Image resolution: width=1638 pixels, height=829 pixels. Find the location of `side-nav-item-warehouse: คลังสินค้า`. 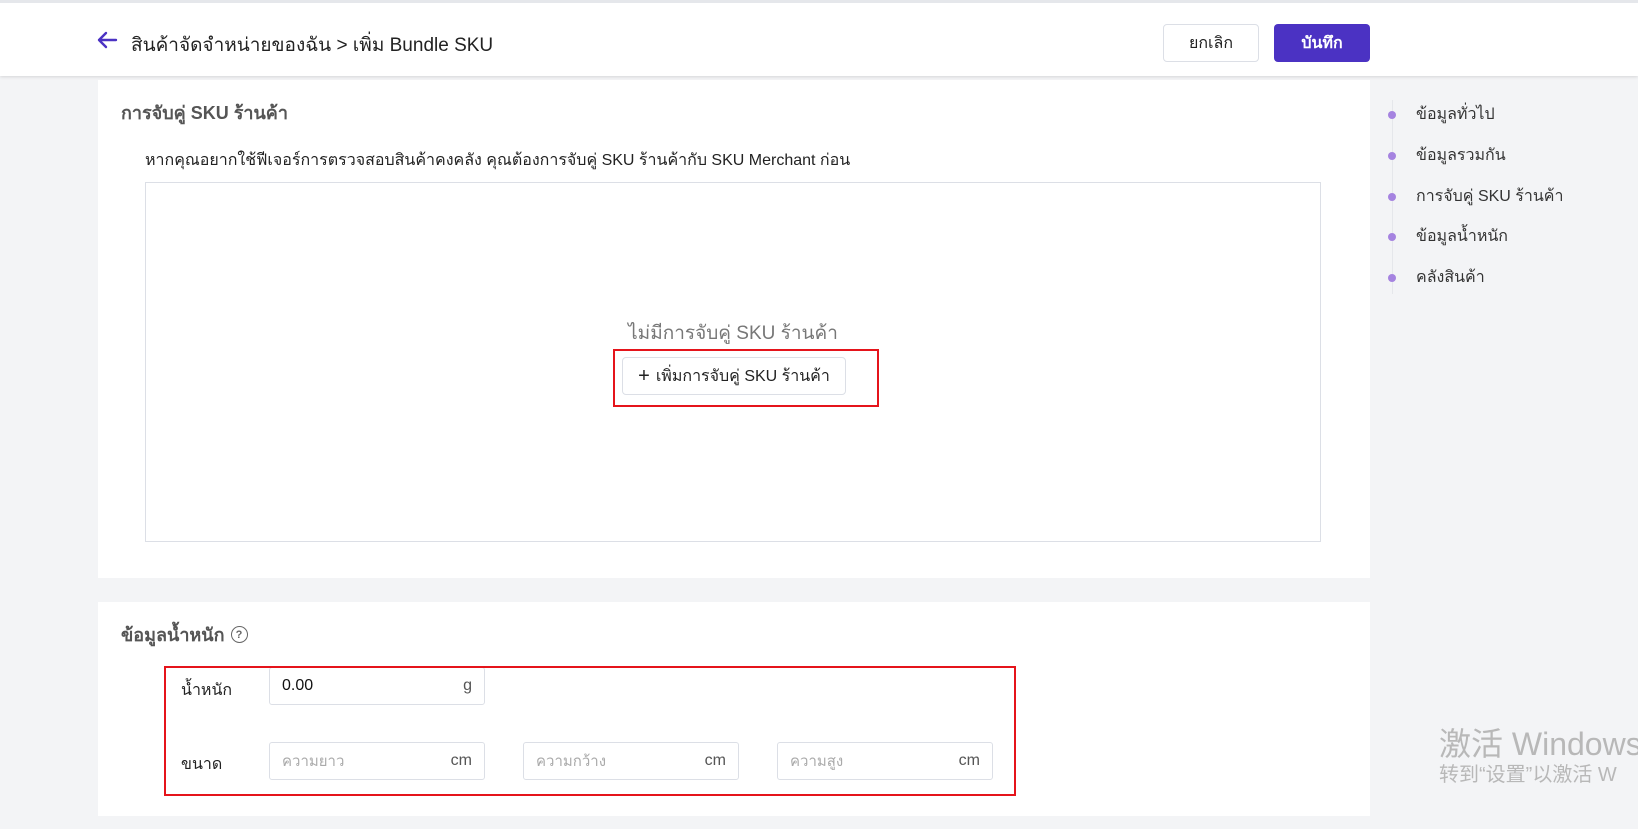

side-nav-item-warehouse: คลังสินค้า is located at coordinates (1436, 277).